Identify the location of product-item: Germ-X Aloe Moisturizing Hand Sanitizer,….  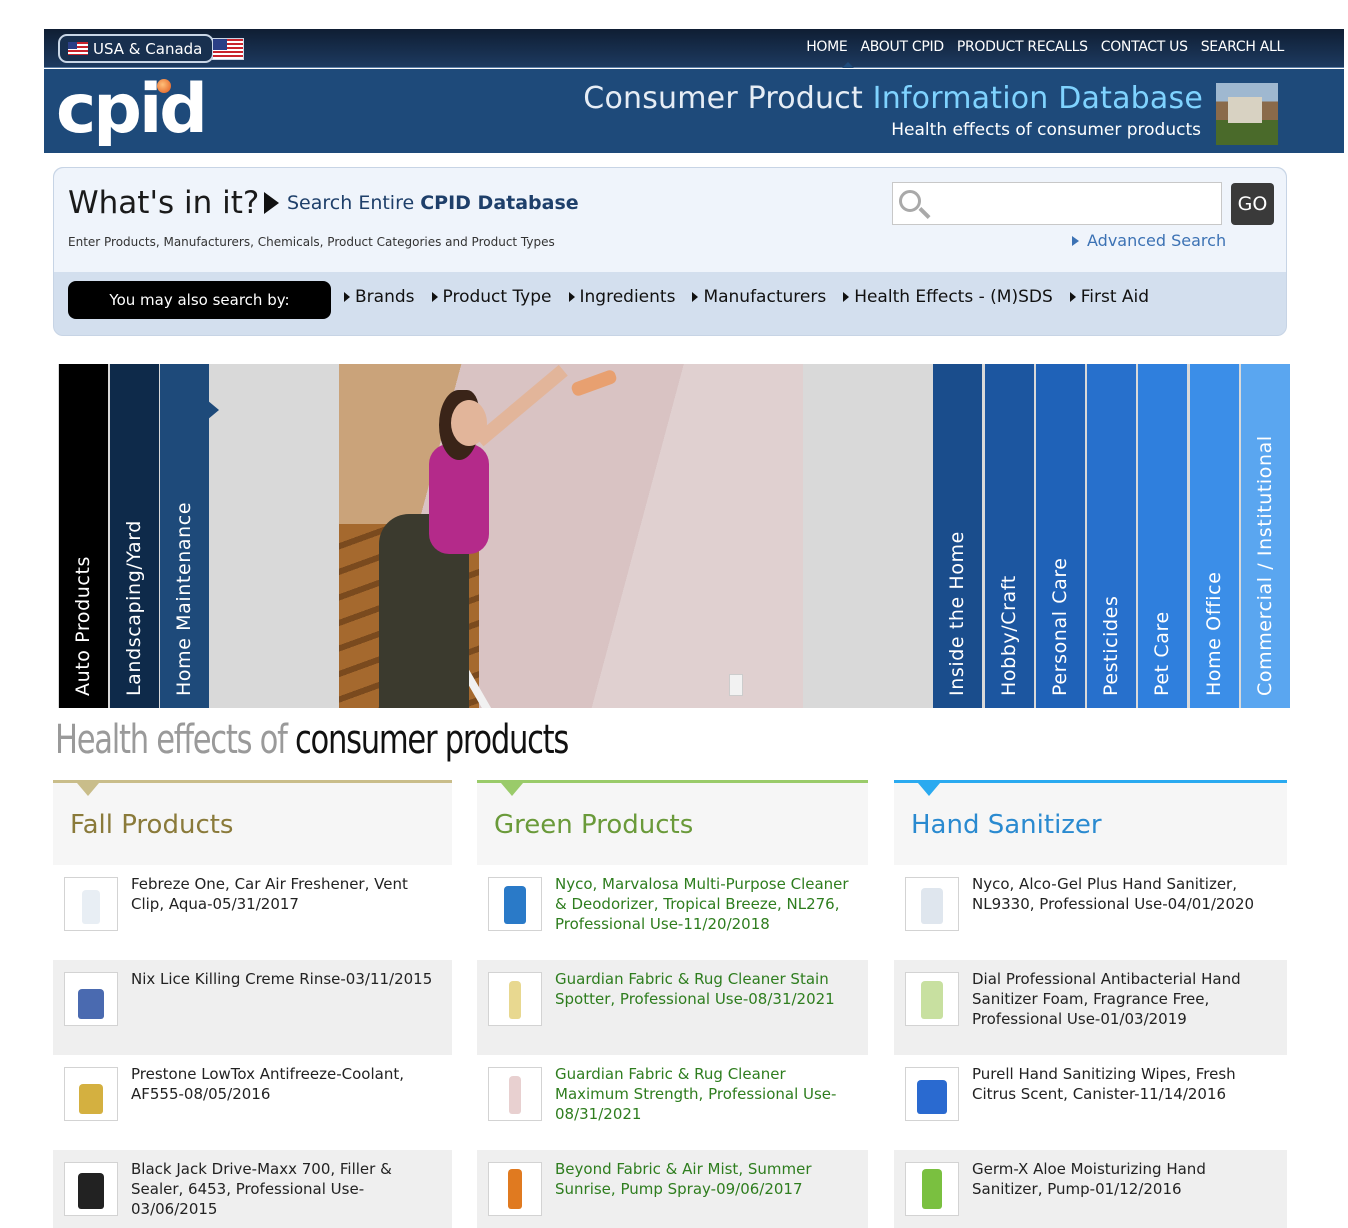
(1090, 1189).